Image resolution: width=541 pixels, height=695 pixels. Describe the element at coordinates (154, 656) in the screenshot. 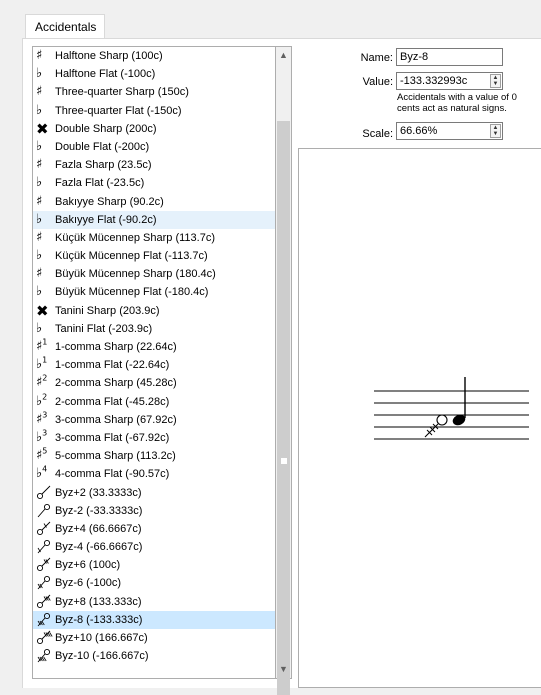

I see `list-item: Byz-10 (-166.667c)` at that location.